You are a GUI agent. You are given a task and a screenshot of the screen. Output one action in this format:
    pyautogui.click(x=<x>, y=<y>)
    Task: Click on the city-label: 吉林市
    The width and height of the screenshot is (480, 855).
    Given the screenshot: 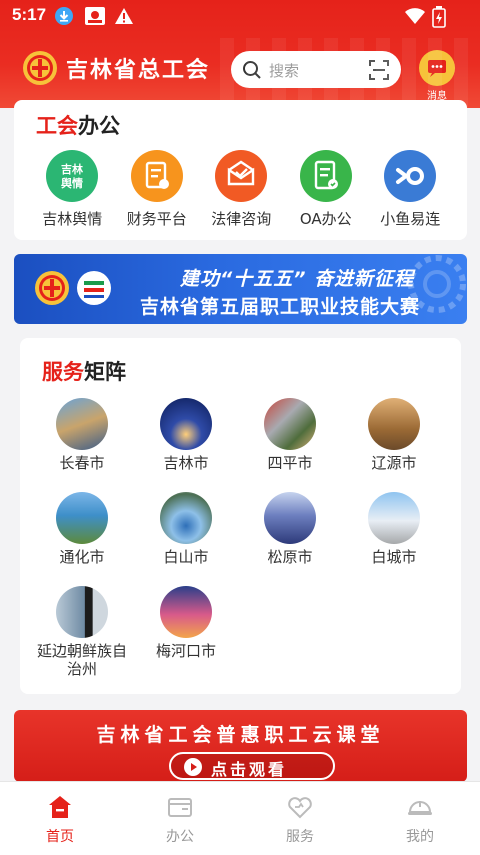 What is the action you would take?
    pyautogui.click(x=186, y=463)
    